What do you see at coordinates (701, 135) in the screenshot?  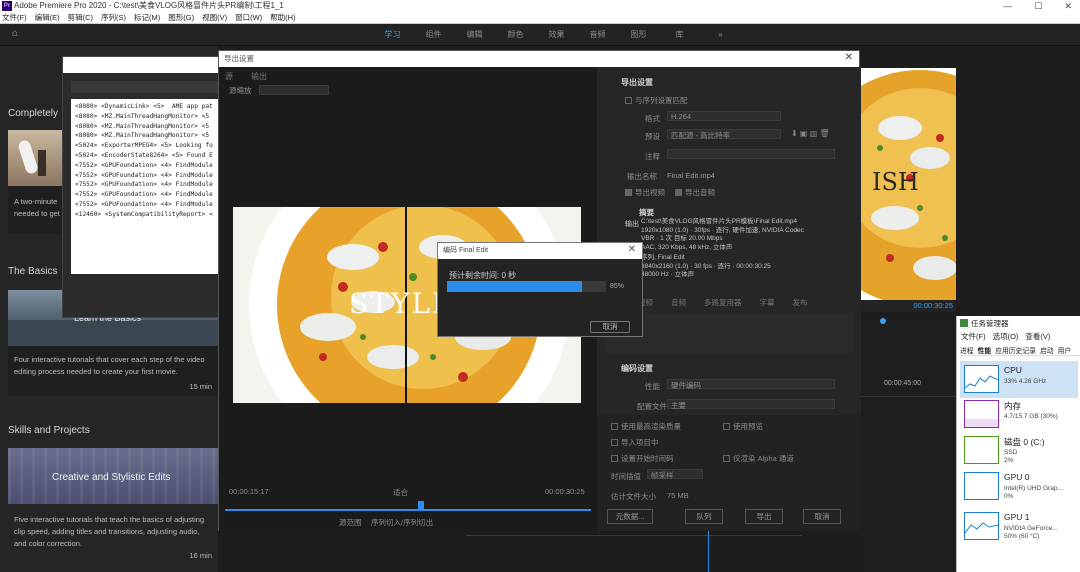 I see `preset-value: 匹配源 - 高比特率` at bounding box center [701, 135].